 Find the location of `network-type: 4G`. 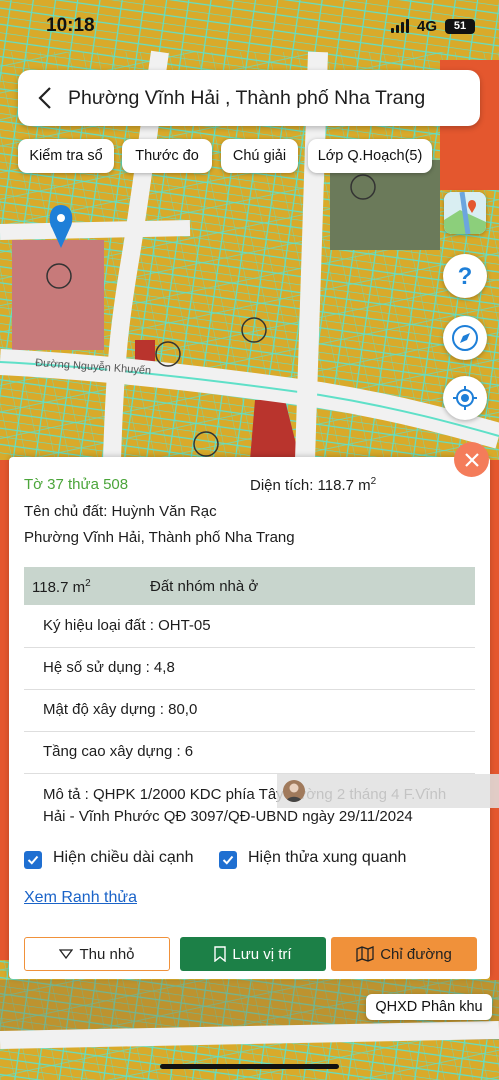

network-type: 4G is located at coordinates (426, 26).